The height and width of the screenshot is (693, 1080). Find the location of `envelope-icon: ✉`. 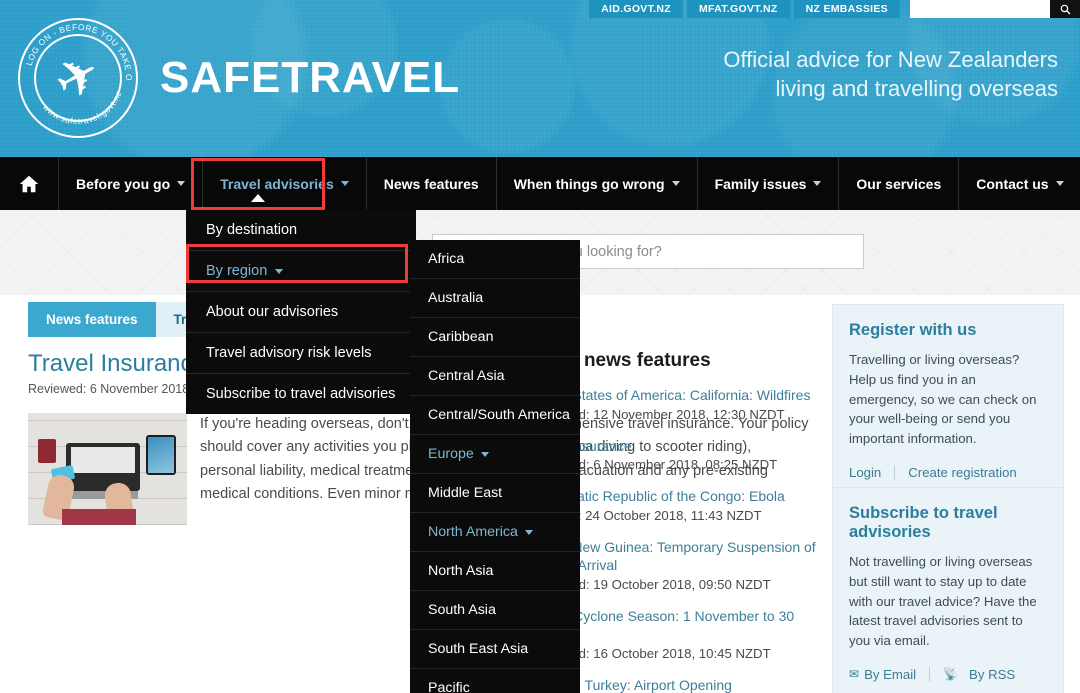

envelope-icon: ✉ is located at coordinates (854, 674).